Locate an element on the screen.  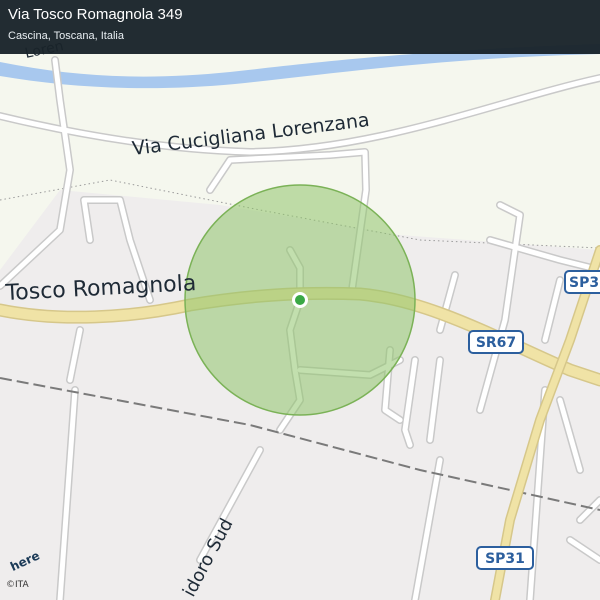
here-logo: here ©ITA is located at coordinates (25, 569).